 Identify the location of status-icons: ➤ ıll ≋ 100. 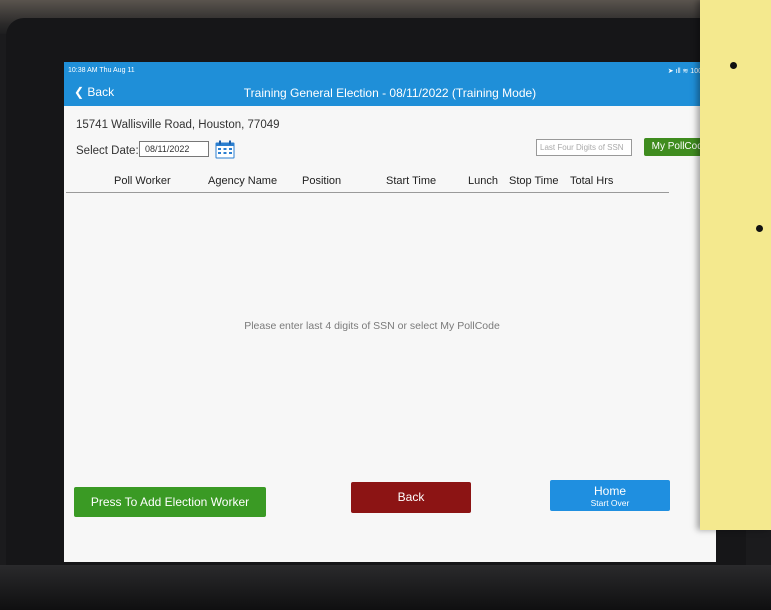
(684, 71).